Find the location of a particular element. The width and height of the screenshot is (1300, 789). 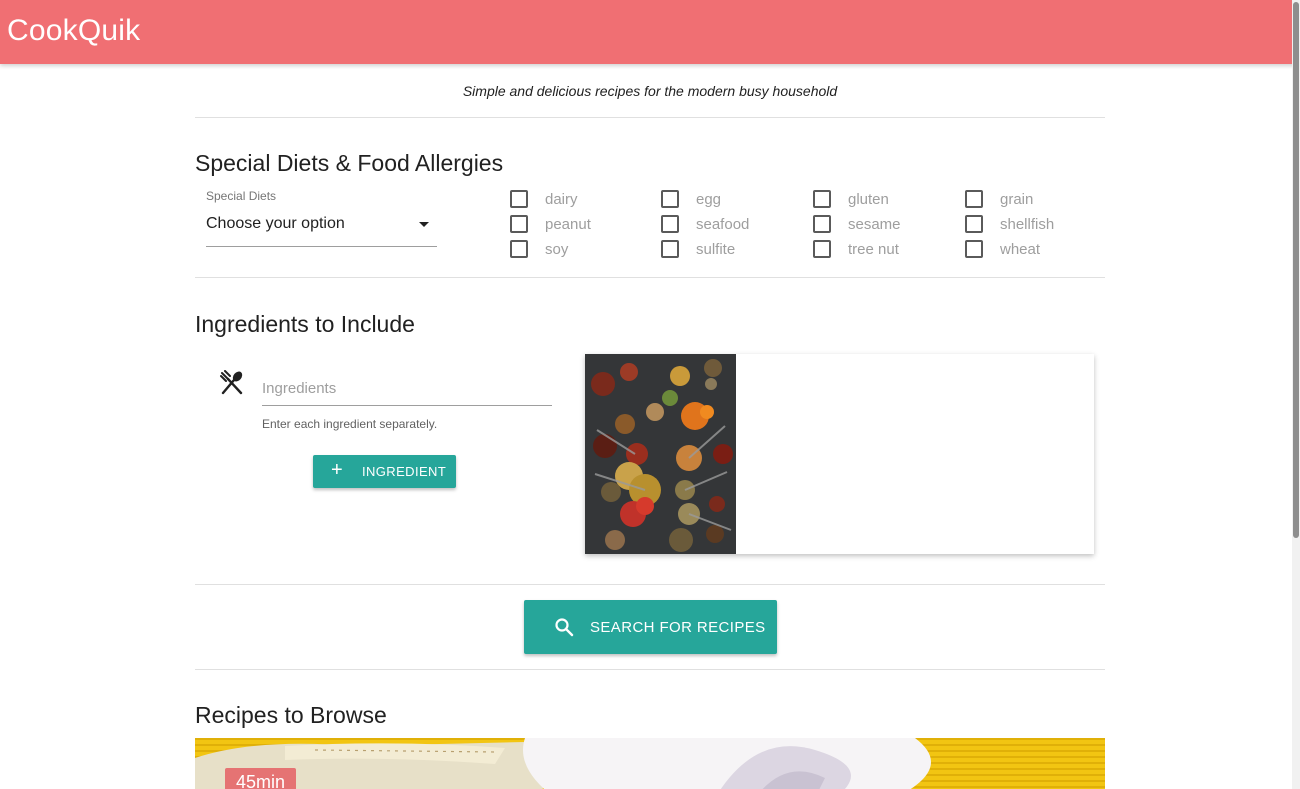

brand-logo: CookQuik is located at coordinates (73, 31).